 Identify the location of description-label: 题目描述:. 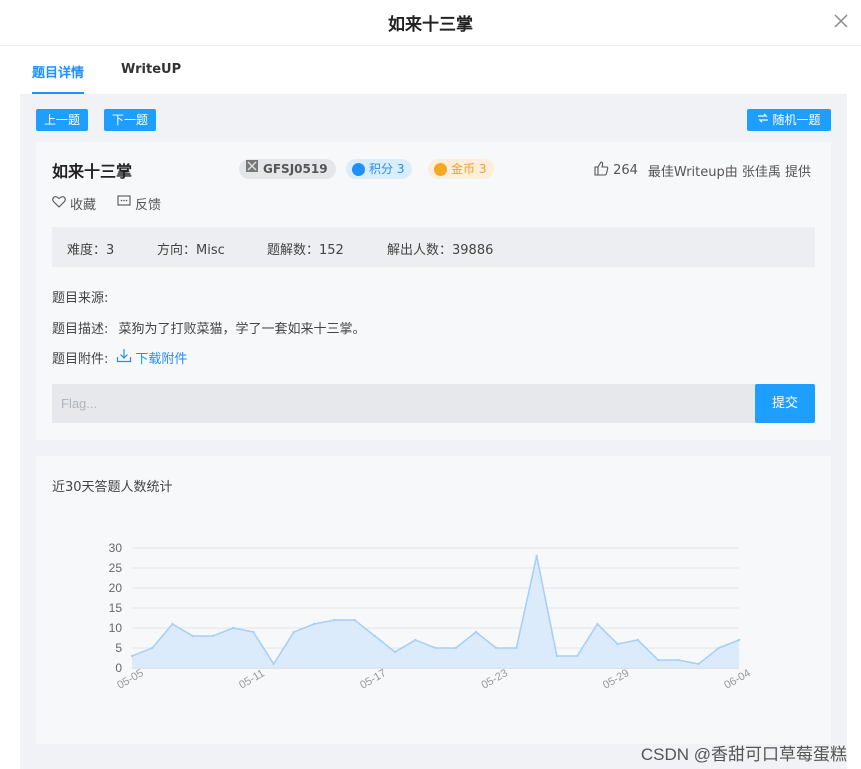
(80, 329).